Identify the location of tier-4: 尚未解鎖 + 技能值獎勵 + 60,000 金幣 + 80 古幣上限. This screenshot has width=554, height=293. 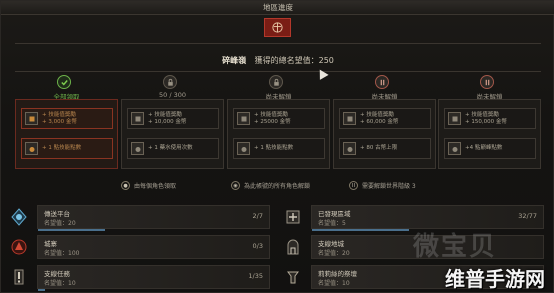
(384, 122).